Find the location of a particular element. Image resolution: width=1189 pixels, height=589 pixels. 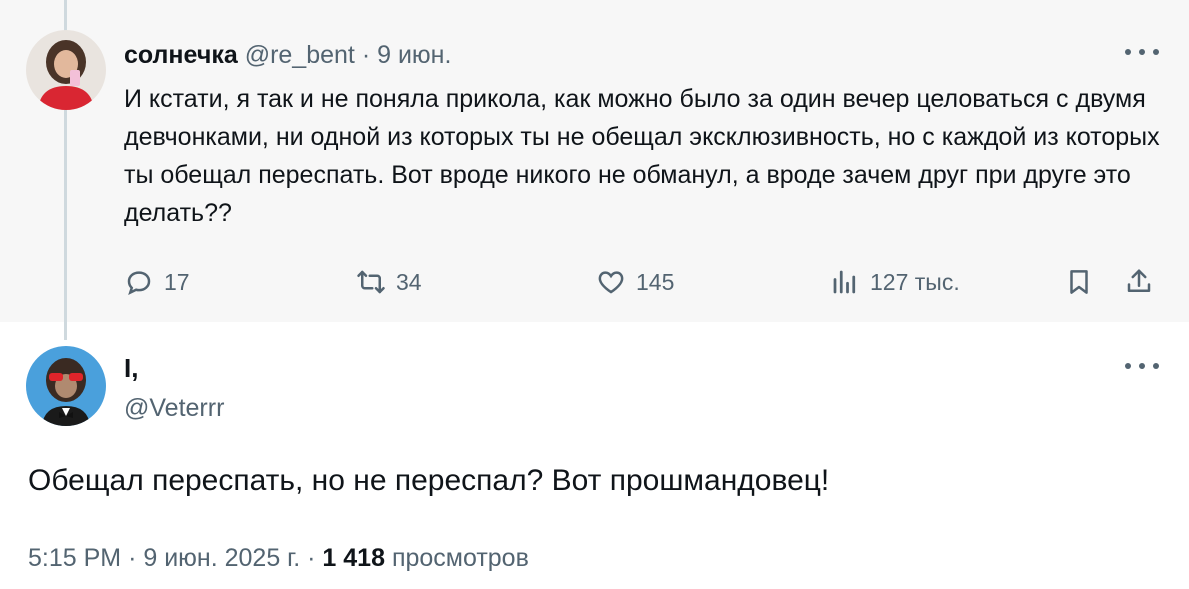

retweet-count: 34 is located at coordinates (409, 281).